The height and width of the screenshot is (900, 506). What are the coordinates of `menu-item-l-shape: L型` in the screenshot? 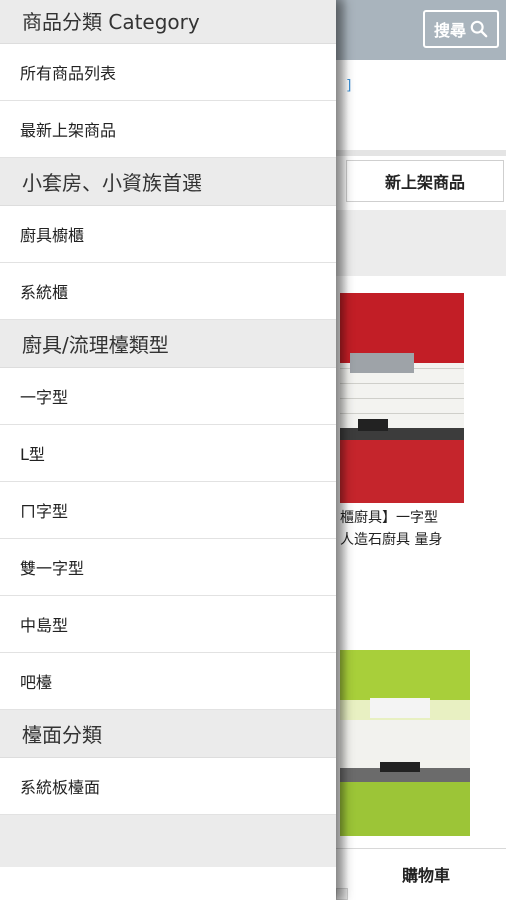 It's located at (168, 453).